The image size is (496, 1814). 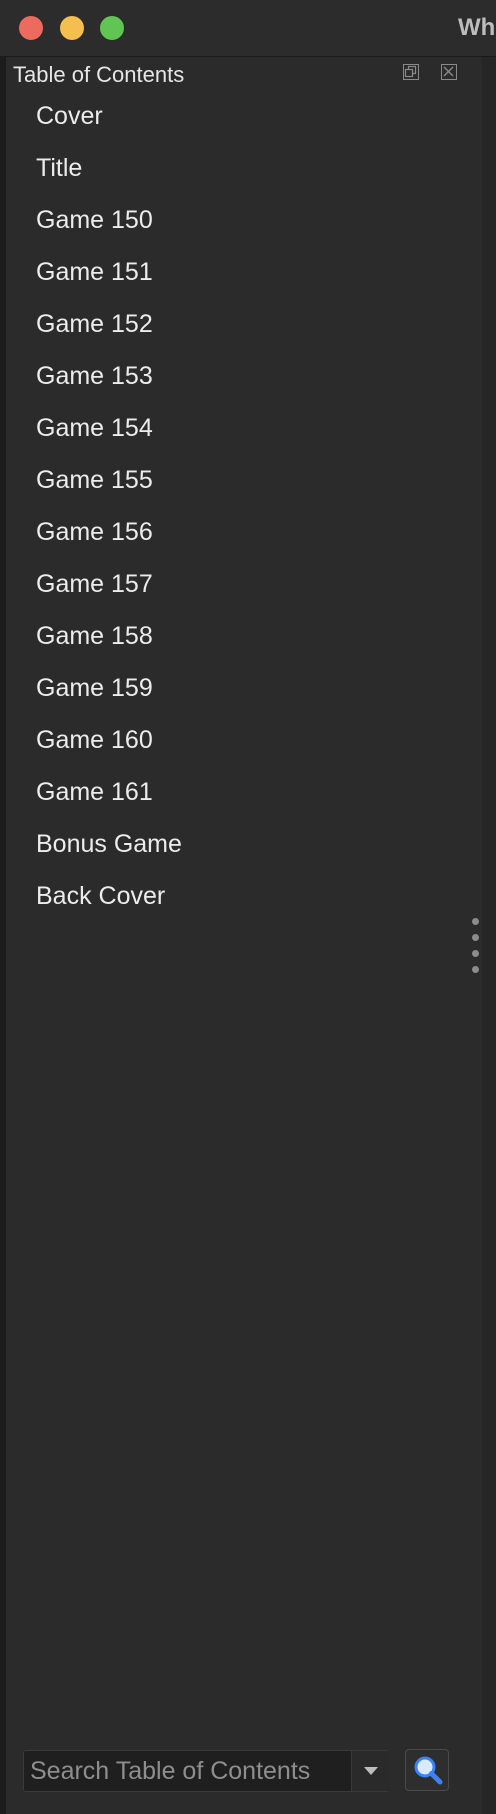 What do you see at coordinates (112, 28) in the screenshot?
I see `window-maximize-button` at bounding box center [112, 28].